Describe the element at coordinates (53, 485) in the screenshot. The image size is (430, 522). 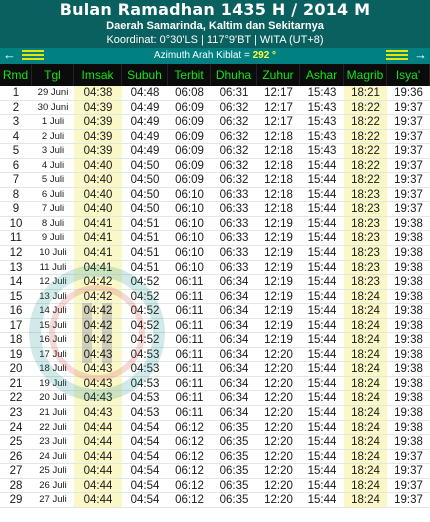
I see `table-cell: 26 Juli` at that location.